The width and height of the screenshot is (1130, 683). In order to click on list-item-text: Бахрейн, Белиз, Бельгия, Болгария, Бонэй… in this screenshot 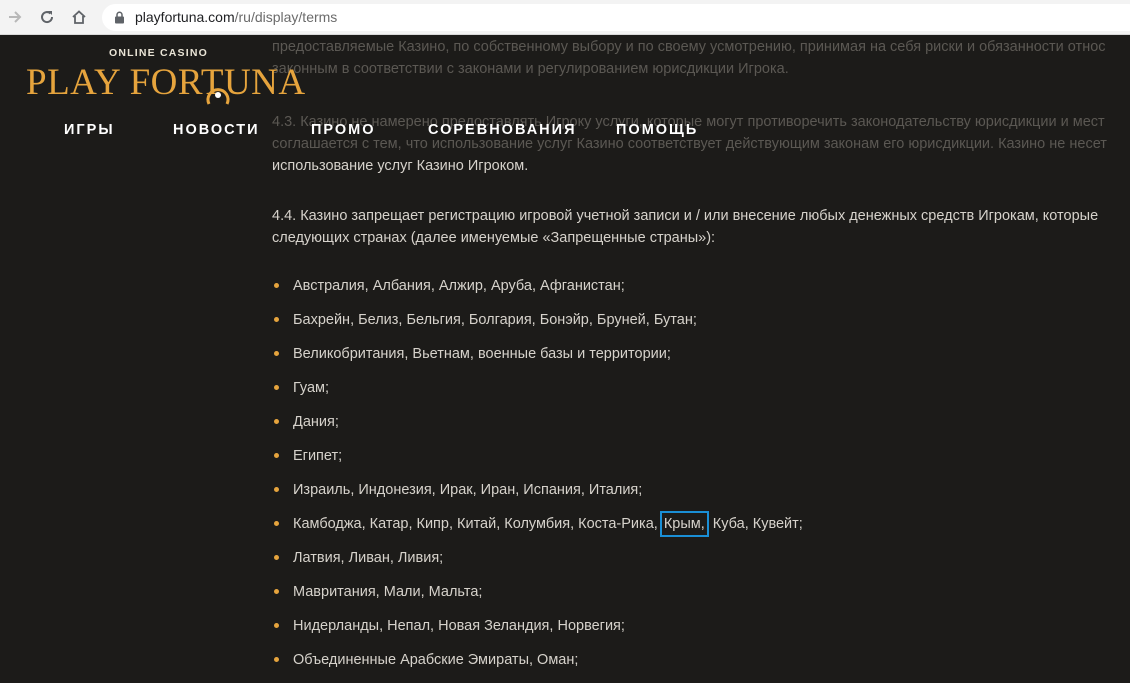, I will do `click(495, 320)`.